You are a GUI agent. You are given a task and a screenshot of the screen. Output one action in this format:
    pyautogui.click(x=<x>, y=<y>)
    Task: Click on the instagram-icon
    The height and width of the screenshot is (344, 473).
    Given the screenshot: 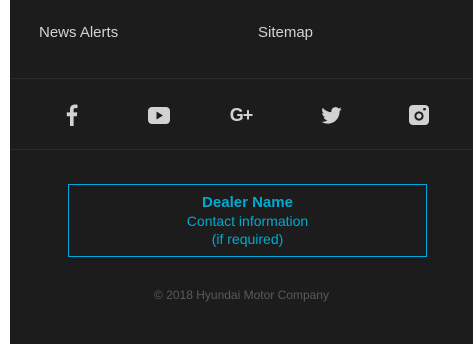 What is the action you would take?
    pyautogui.click(x=419, y=115)
    